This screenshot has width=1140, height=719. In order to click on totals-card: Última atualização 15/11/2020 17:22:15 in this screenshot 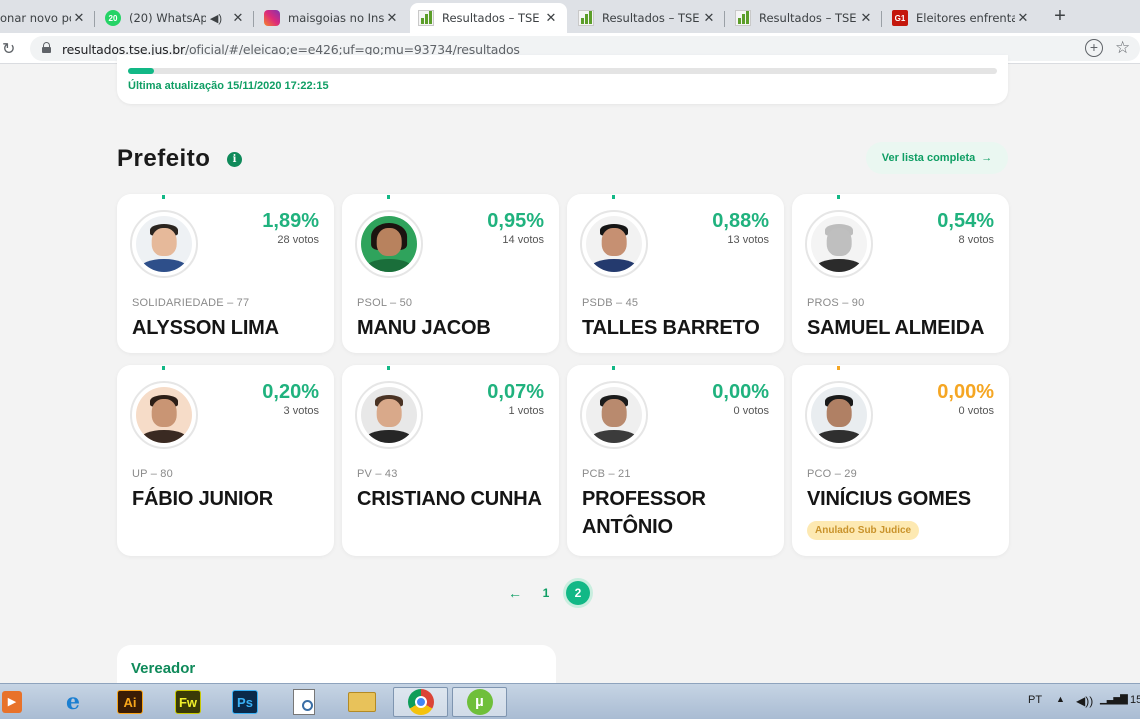, I will do `click(562, 79)`.